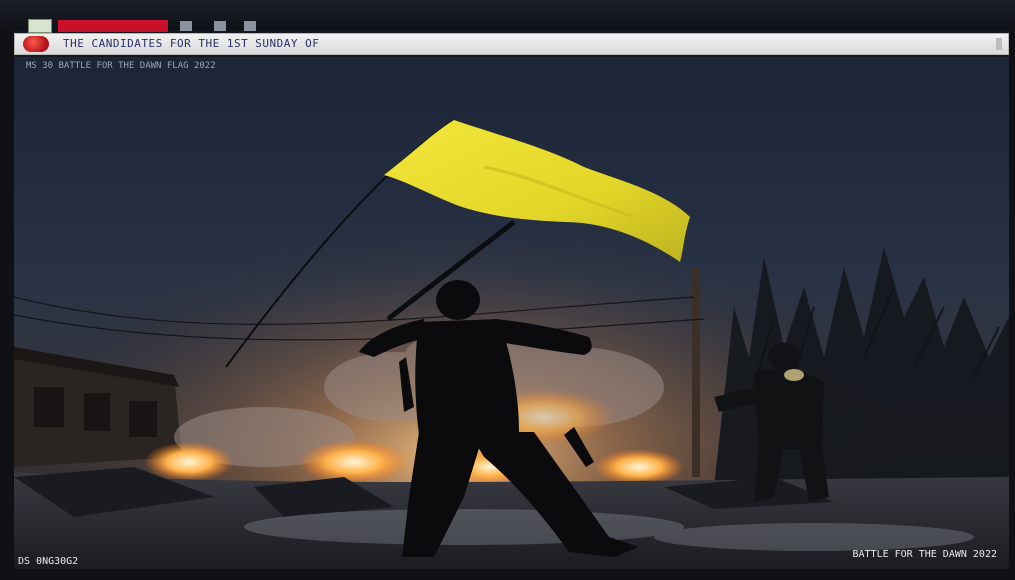  What do you see at coordinates (925, 554) in the screenshot?
I see `photo-caption-bottom-right: BATTLE FOR THE DAWN 2022` at bounding box center [925, 554].